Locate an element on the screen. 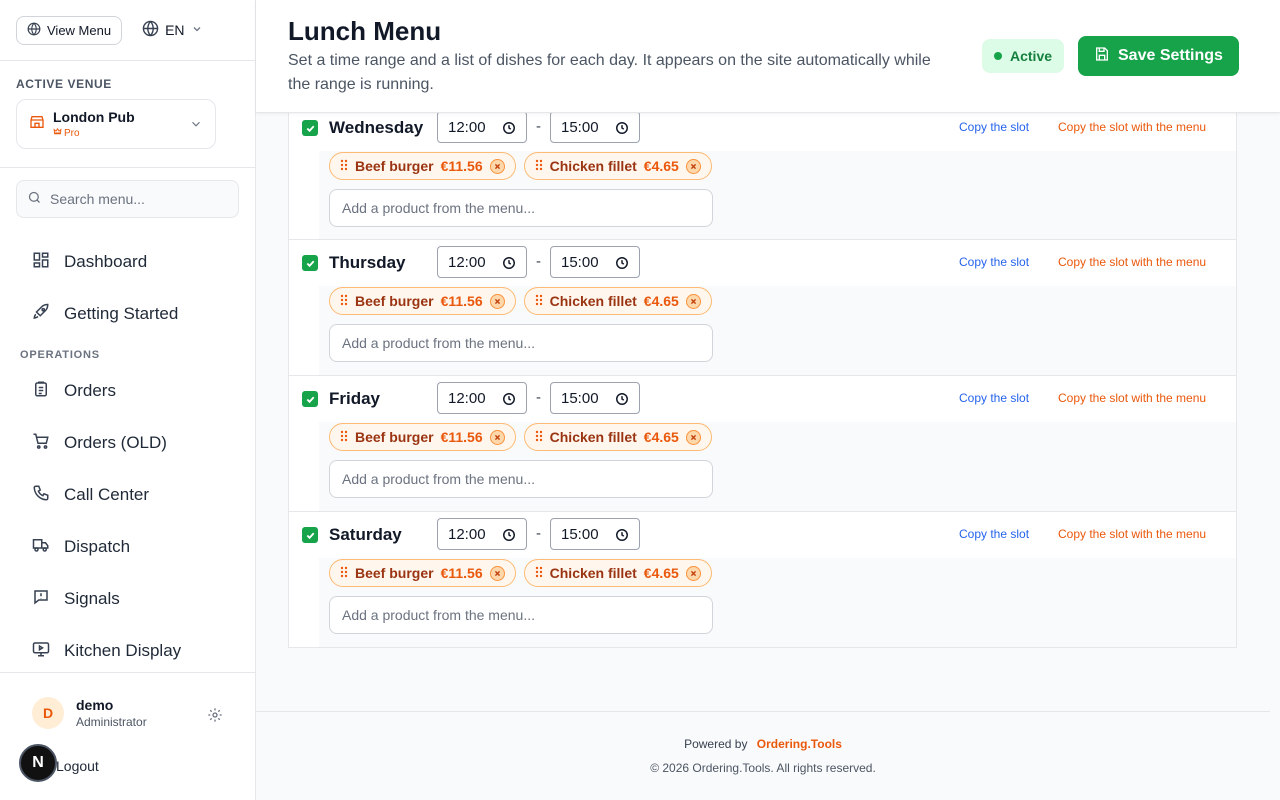 This screenshot has height=800, width=1280. powered-by: Powered by Ordering.Tools is located at coordinates (763, 744).